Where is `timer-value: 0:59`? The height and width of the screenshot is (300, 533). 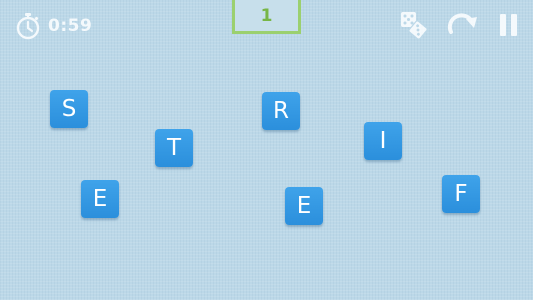 timer-value: 0:59 is located at coordinates (70, 26).